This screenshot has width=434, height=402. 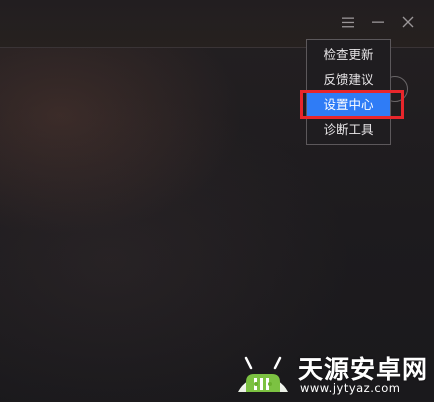 I want to click on close-button, so click(x=408, y=22).